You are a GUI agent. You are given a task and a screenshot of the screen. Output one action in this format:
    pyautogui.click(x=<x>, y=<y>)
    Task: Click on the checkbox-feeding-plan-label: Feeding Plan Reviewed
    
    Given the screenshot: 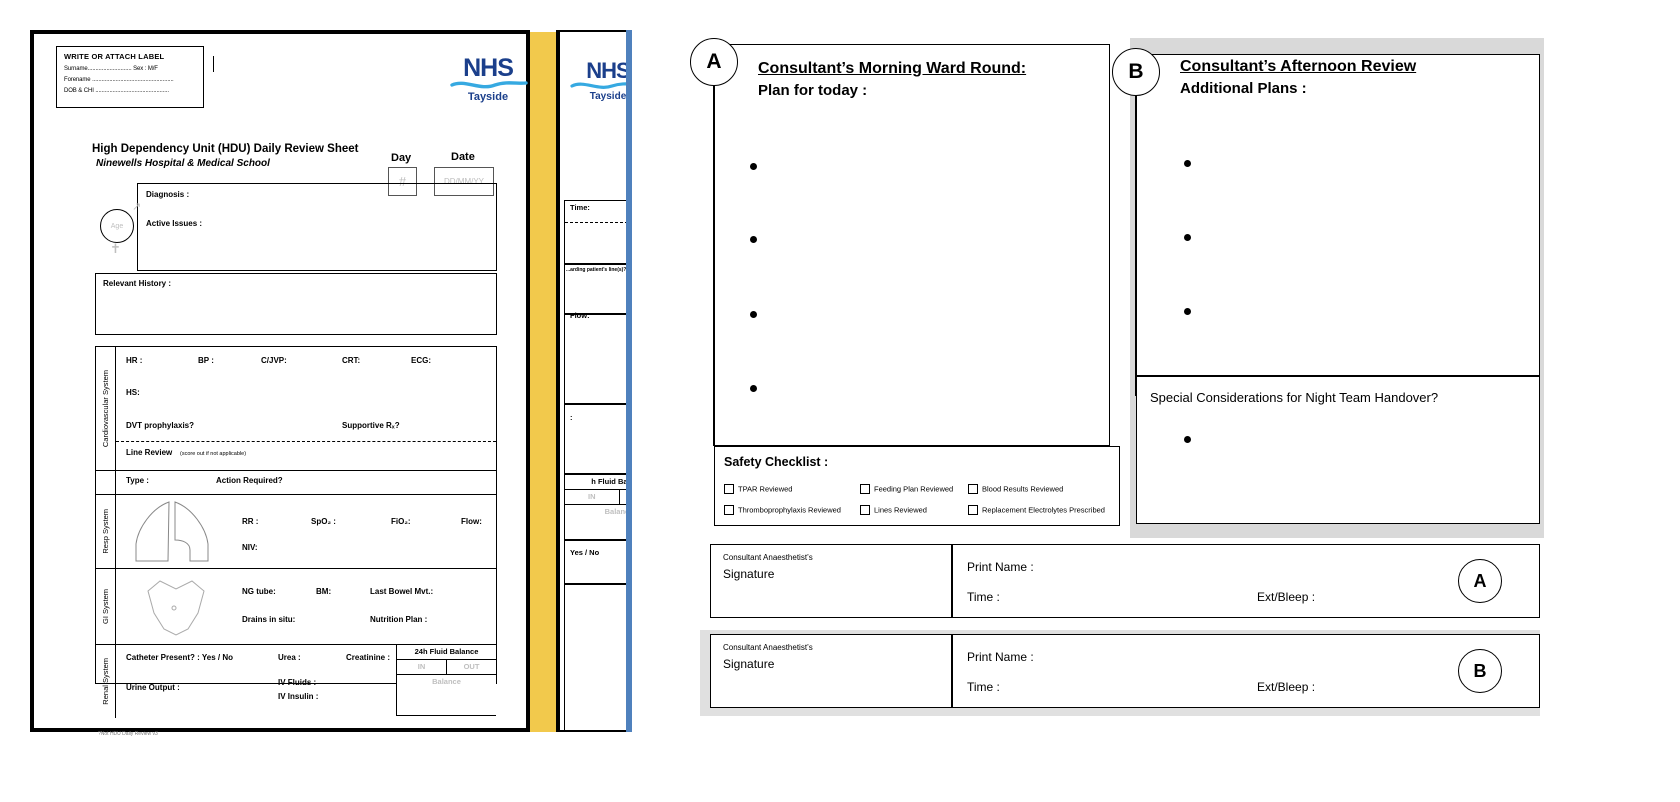 What is the action you would take?
    pyautogui.click(x=914, y=489)
    